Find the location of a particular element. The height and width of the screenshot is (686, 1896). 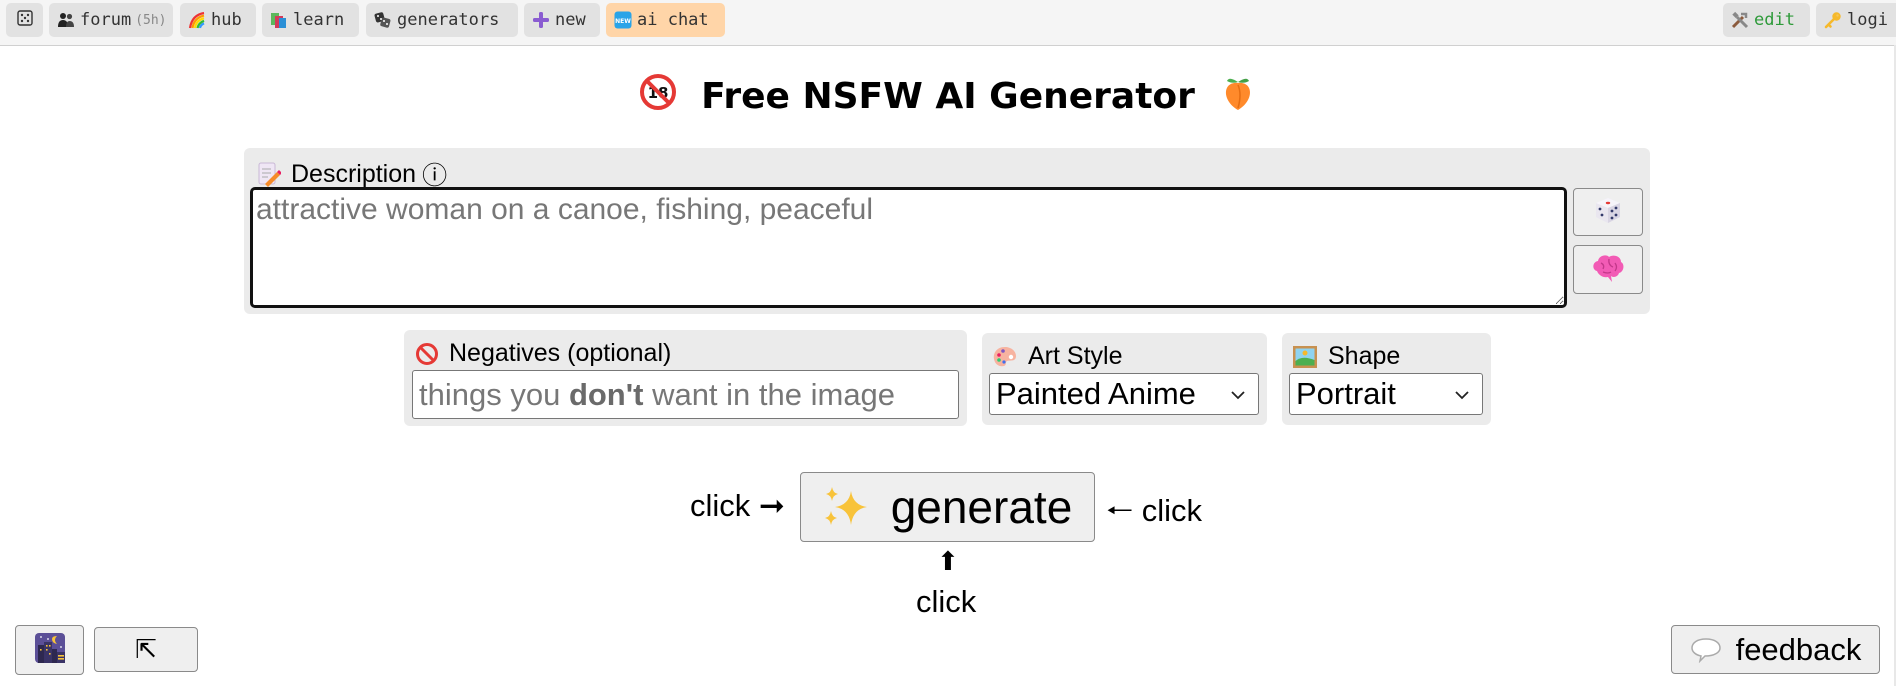

page-title: 18 Free NSFW AI Generator is located at coordinates (948, 96).